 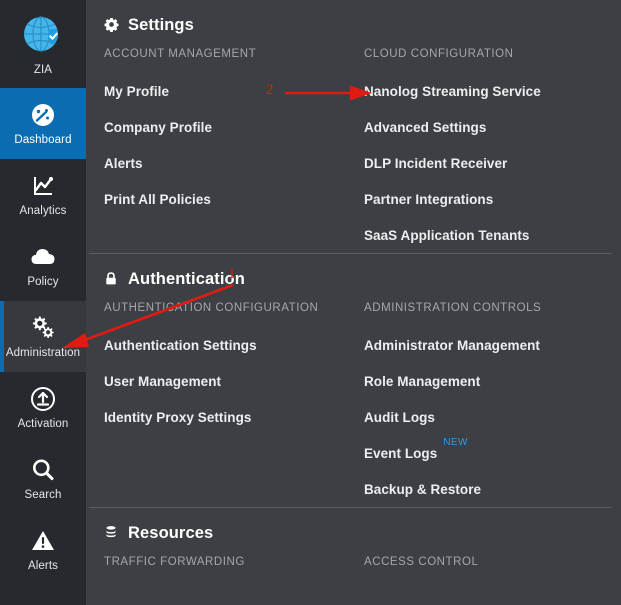 What do you see at coordinates (180, 54) in the screenshot?
I see `column-label: ACCOUNT MANAGEMENT` at bounding box center [180, 54].